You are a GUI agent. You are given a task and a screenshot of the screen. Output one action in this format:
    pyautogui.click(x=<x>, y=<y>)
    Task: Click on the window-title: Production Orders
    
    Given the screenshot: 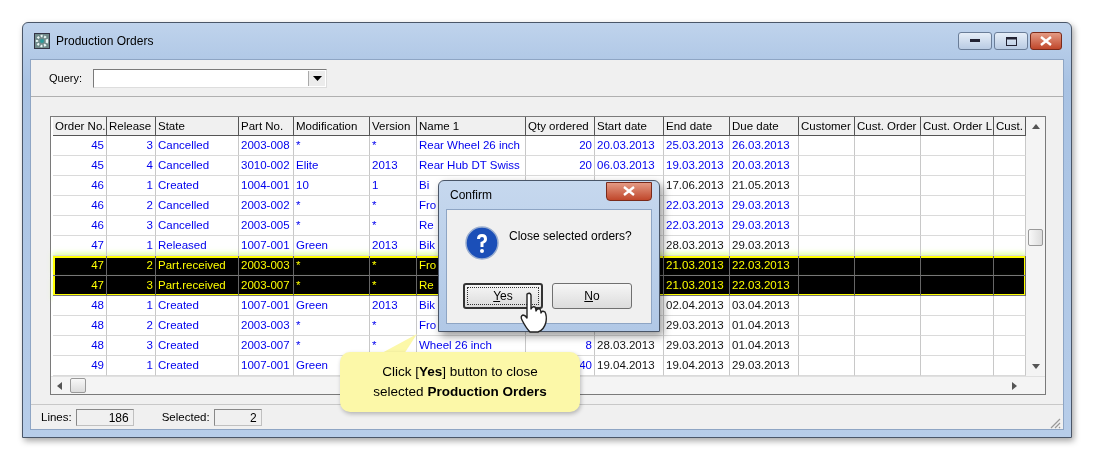 What is the action you would take?
    pyautogui.click(x=105, y=41)
    